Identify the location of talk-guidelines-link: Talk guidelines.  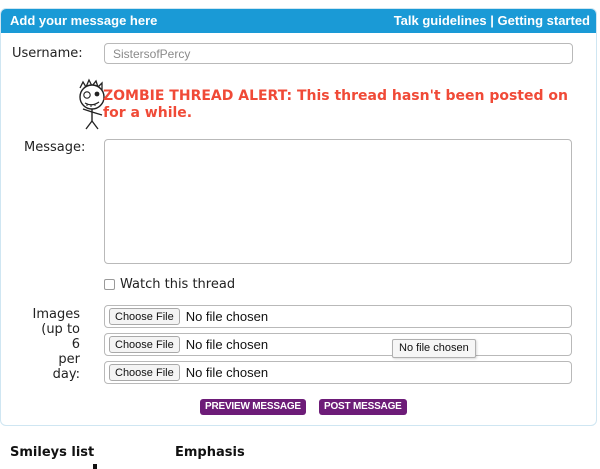
(440, 20).